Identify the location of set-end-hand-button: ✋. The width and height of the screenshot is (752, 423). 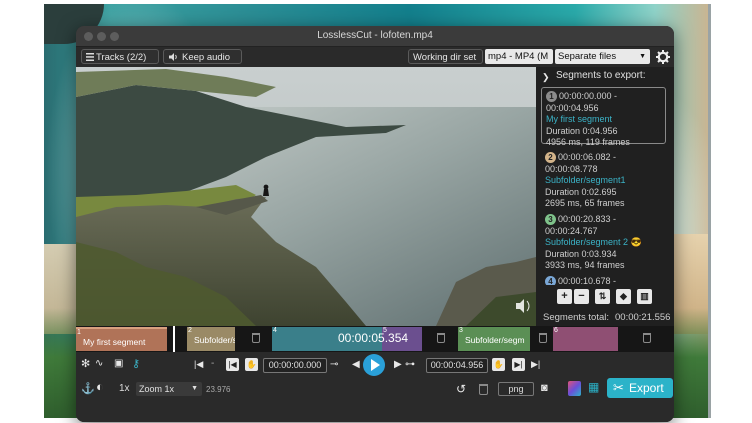
(498, 364).